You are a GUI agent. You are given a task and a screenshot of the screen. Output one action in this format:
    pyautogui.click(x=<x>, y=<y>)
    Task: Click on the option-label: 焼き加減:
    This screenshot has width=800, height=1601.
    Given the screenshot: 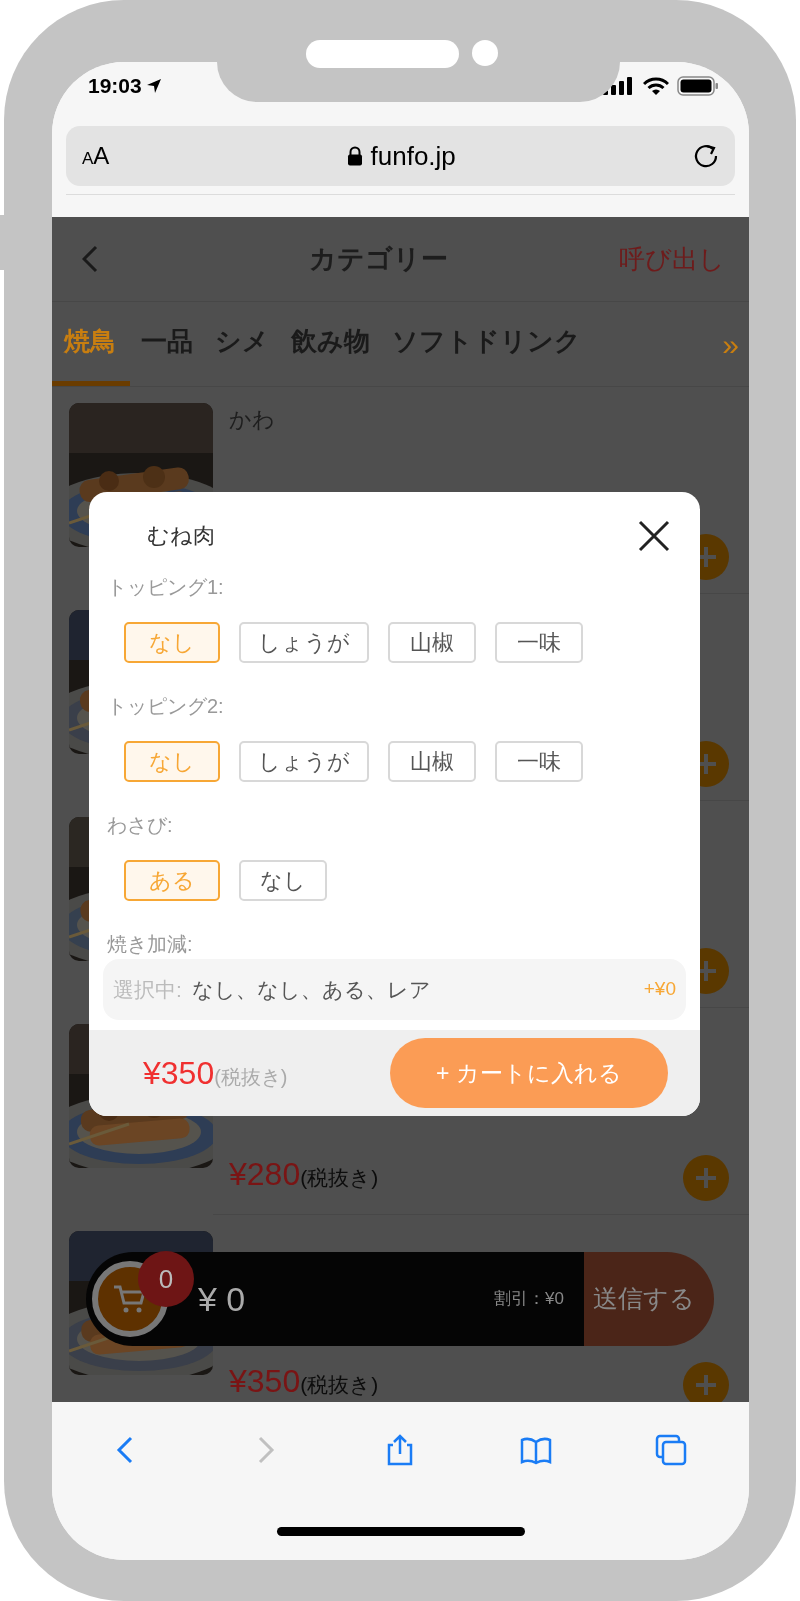 What is the action you would take?
    pyautogui.click(x=150, y=944)
    